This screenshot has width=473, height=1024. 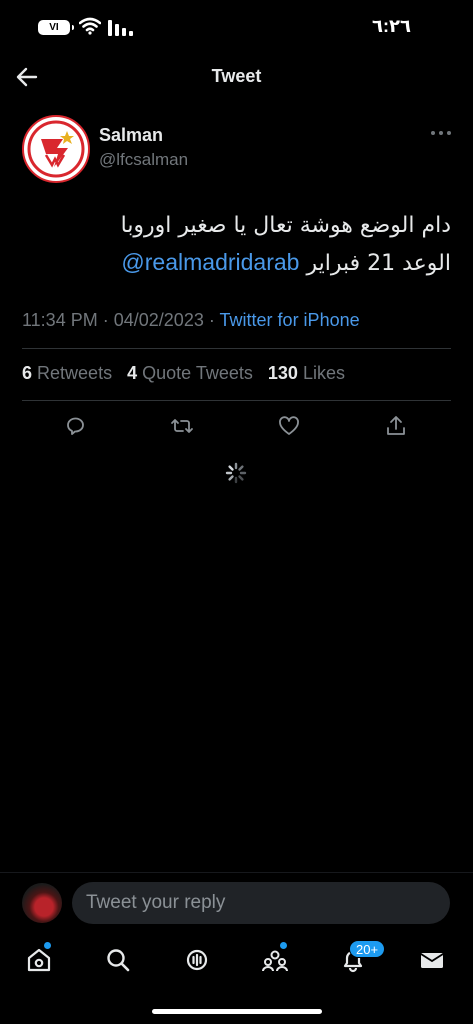 I want to click on retweets-count: 6, so click(x=27, y=373).